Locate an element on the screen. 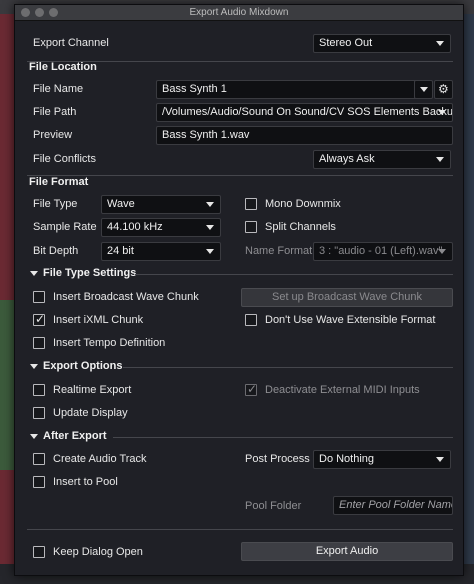 This screenshot has width=474, height=584. deactivate-midi-checkbox: ✓ is located at coordinates (251, 389).